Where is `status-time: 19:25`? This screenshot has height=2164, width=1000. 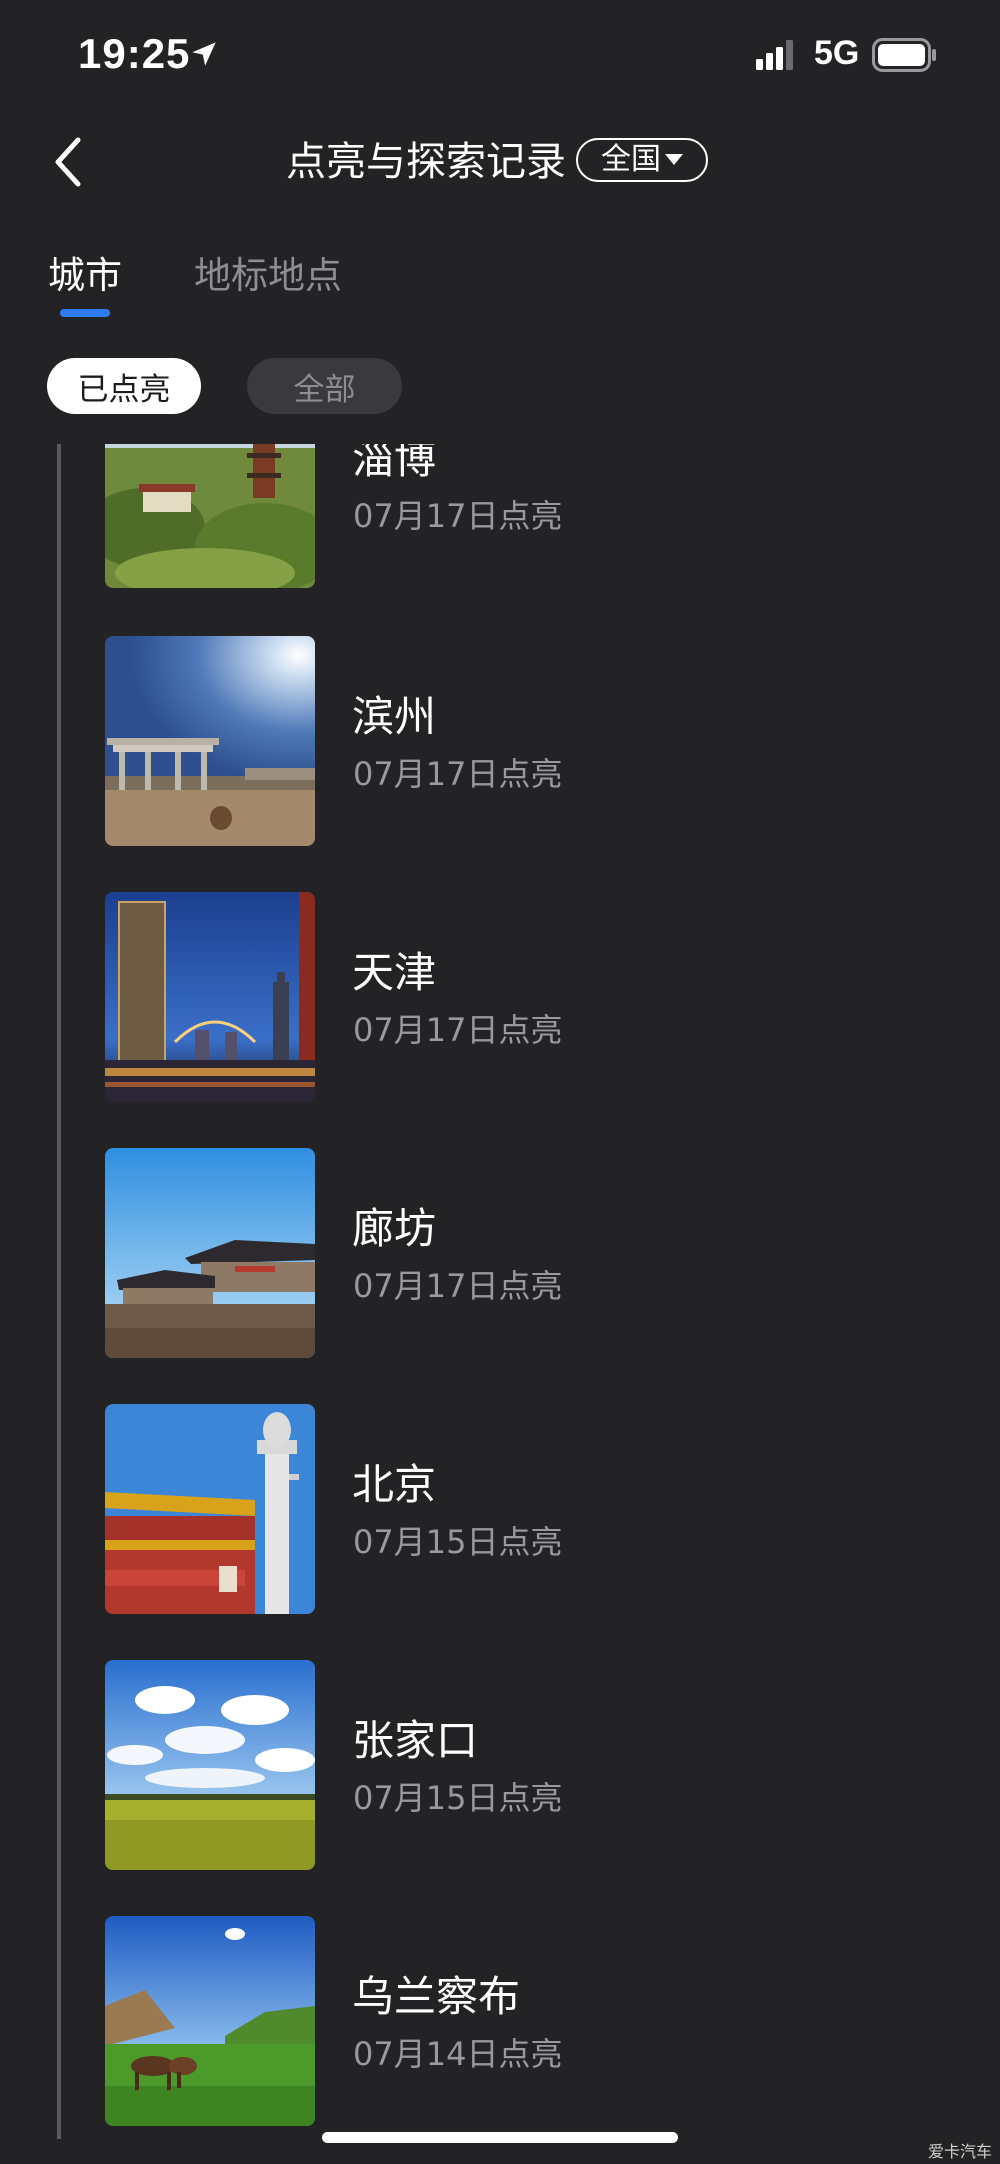 status-time: 19:25 is located at coordinates (134, 53).